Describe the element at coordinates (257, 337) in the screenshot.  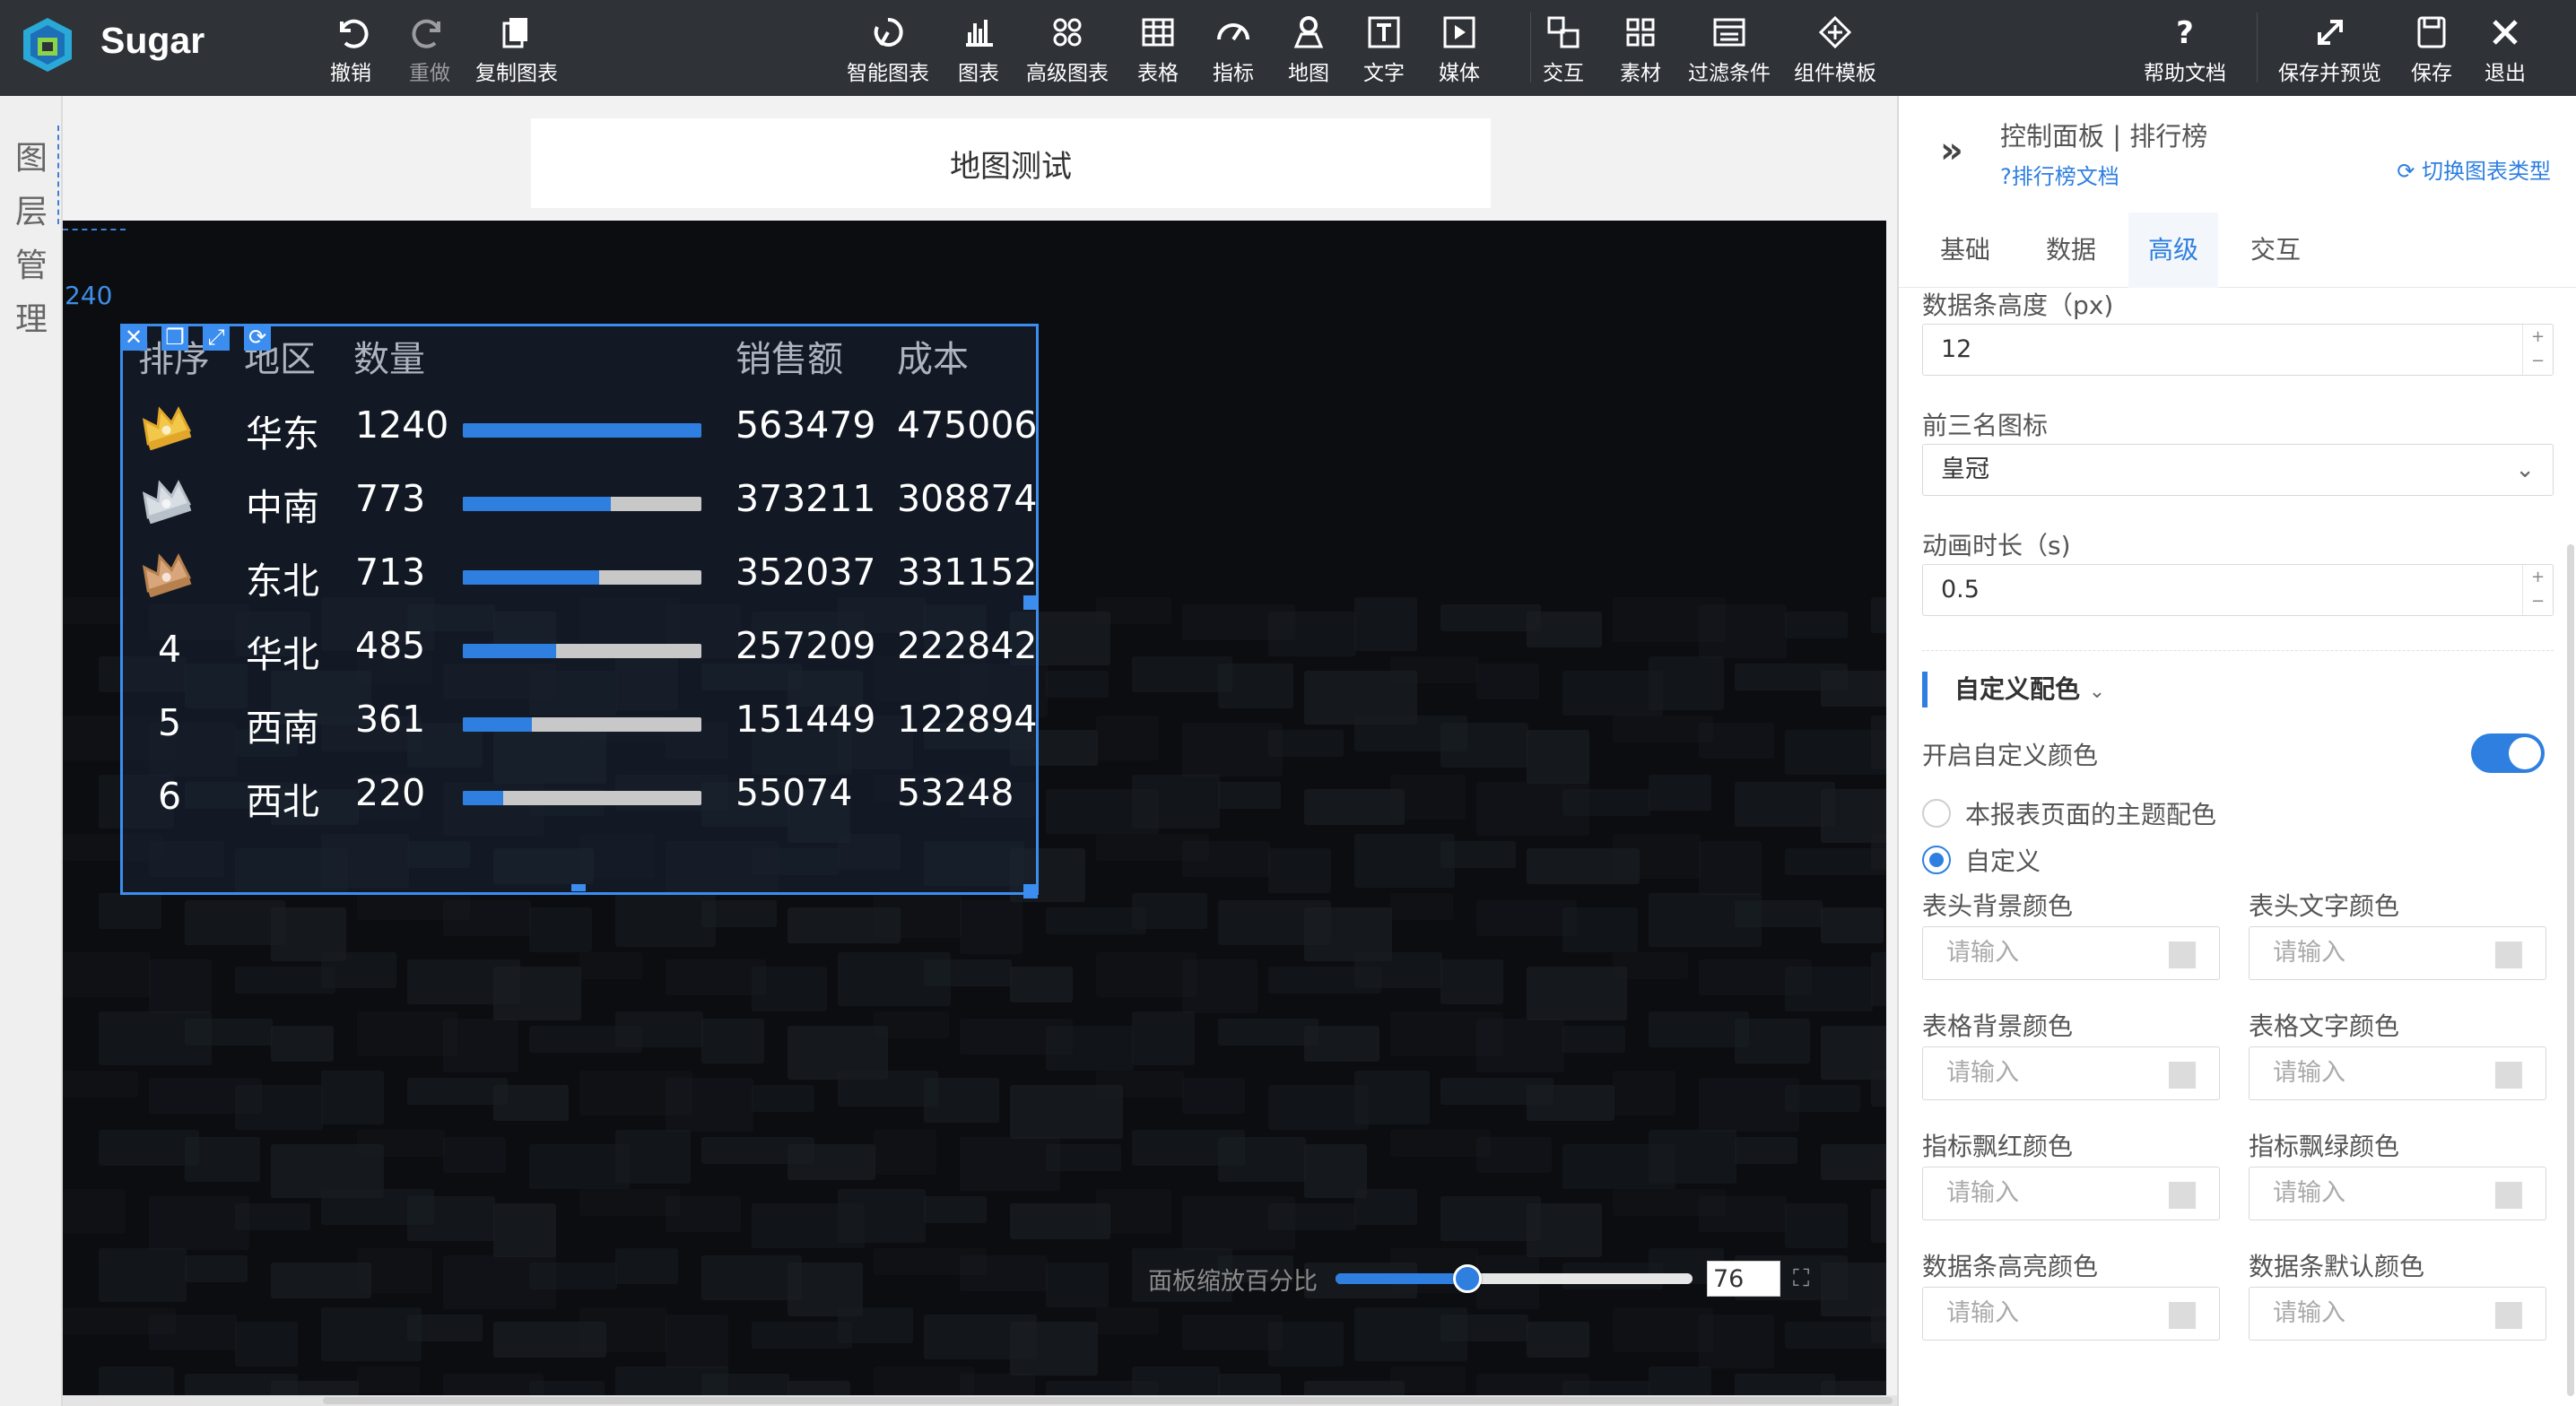
I see `widget-refresh-icon: ⟳` at that location.